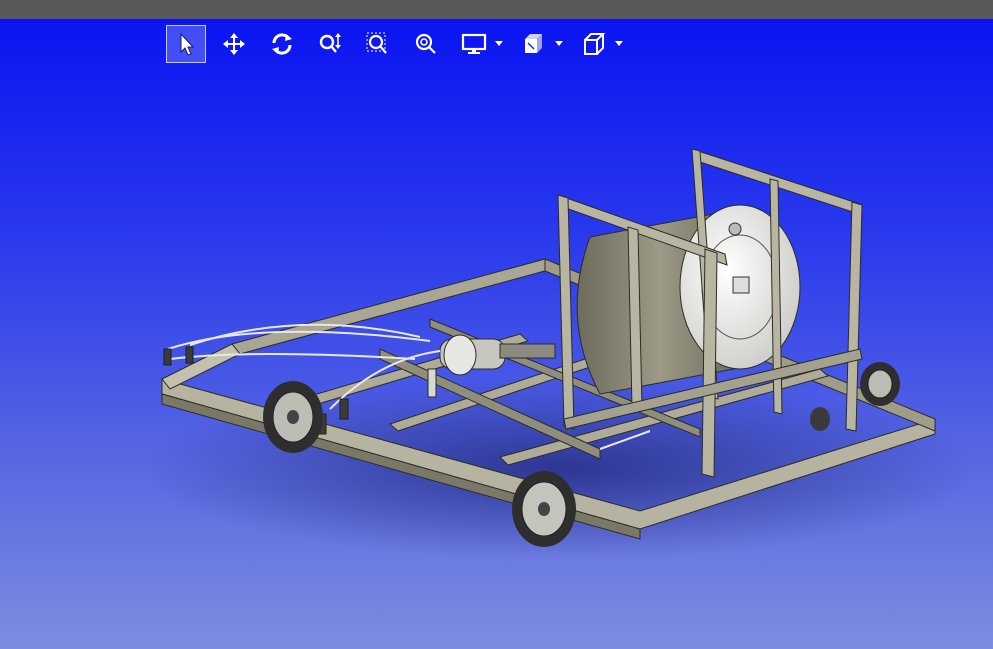  I want to click on monitor-icon, so click(474, 43).